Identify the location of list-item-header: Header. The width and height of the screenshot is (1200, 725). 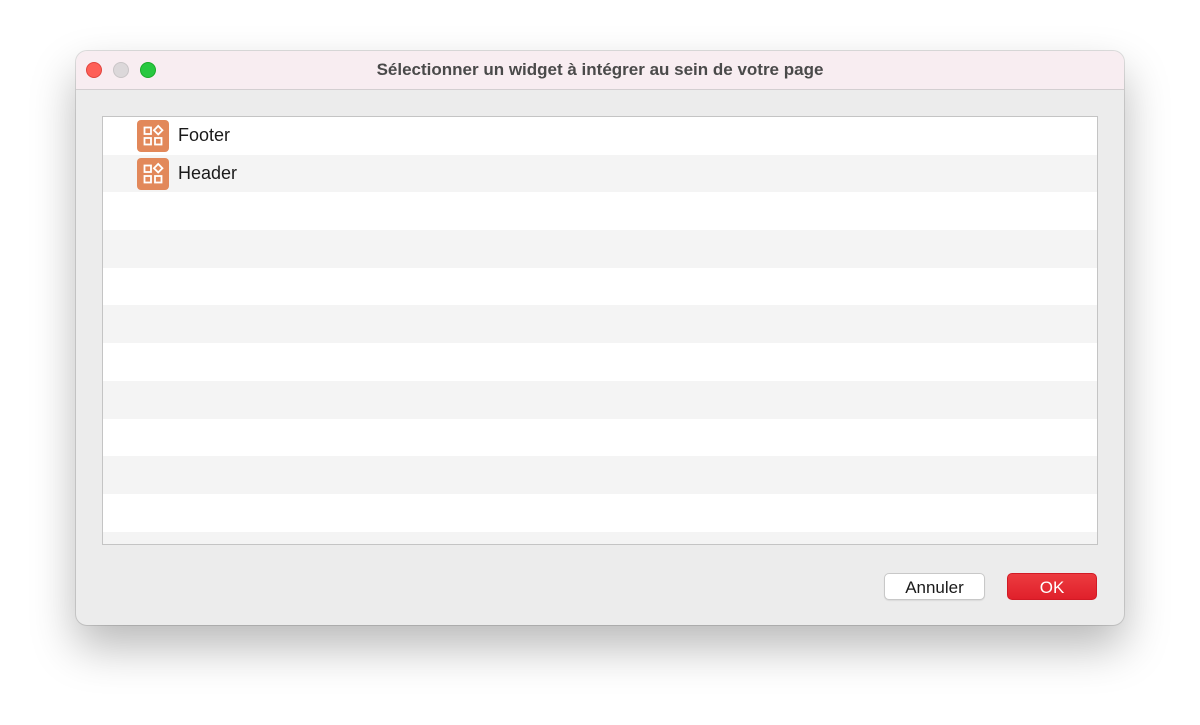
(600, 173).